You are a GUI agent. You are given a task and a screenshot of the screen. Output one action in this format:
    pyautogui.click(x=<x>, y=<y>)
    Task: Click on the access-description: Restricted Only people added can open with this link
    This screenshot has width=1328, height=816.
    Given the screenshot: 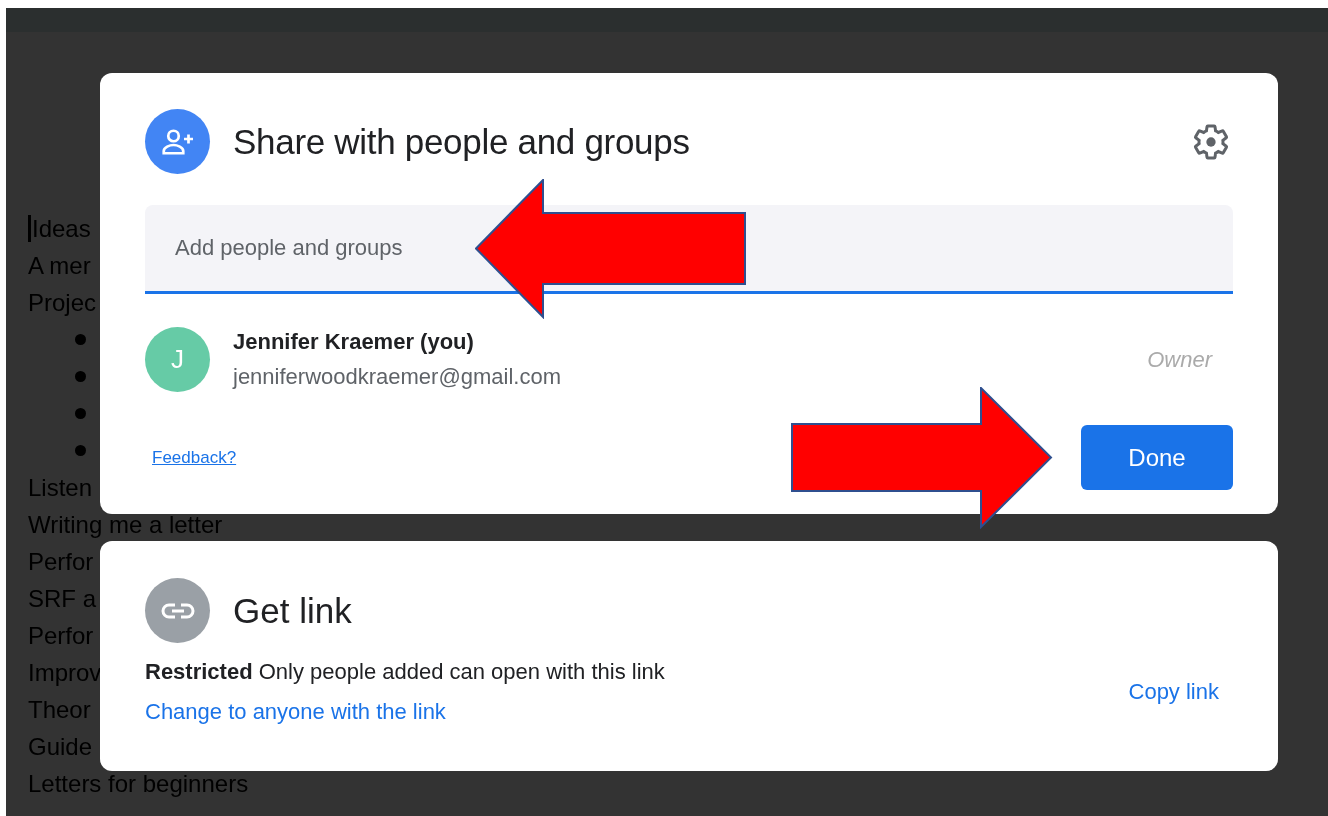 What is the action you would take?
    pyautogui.click(x=405, y=672)
    